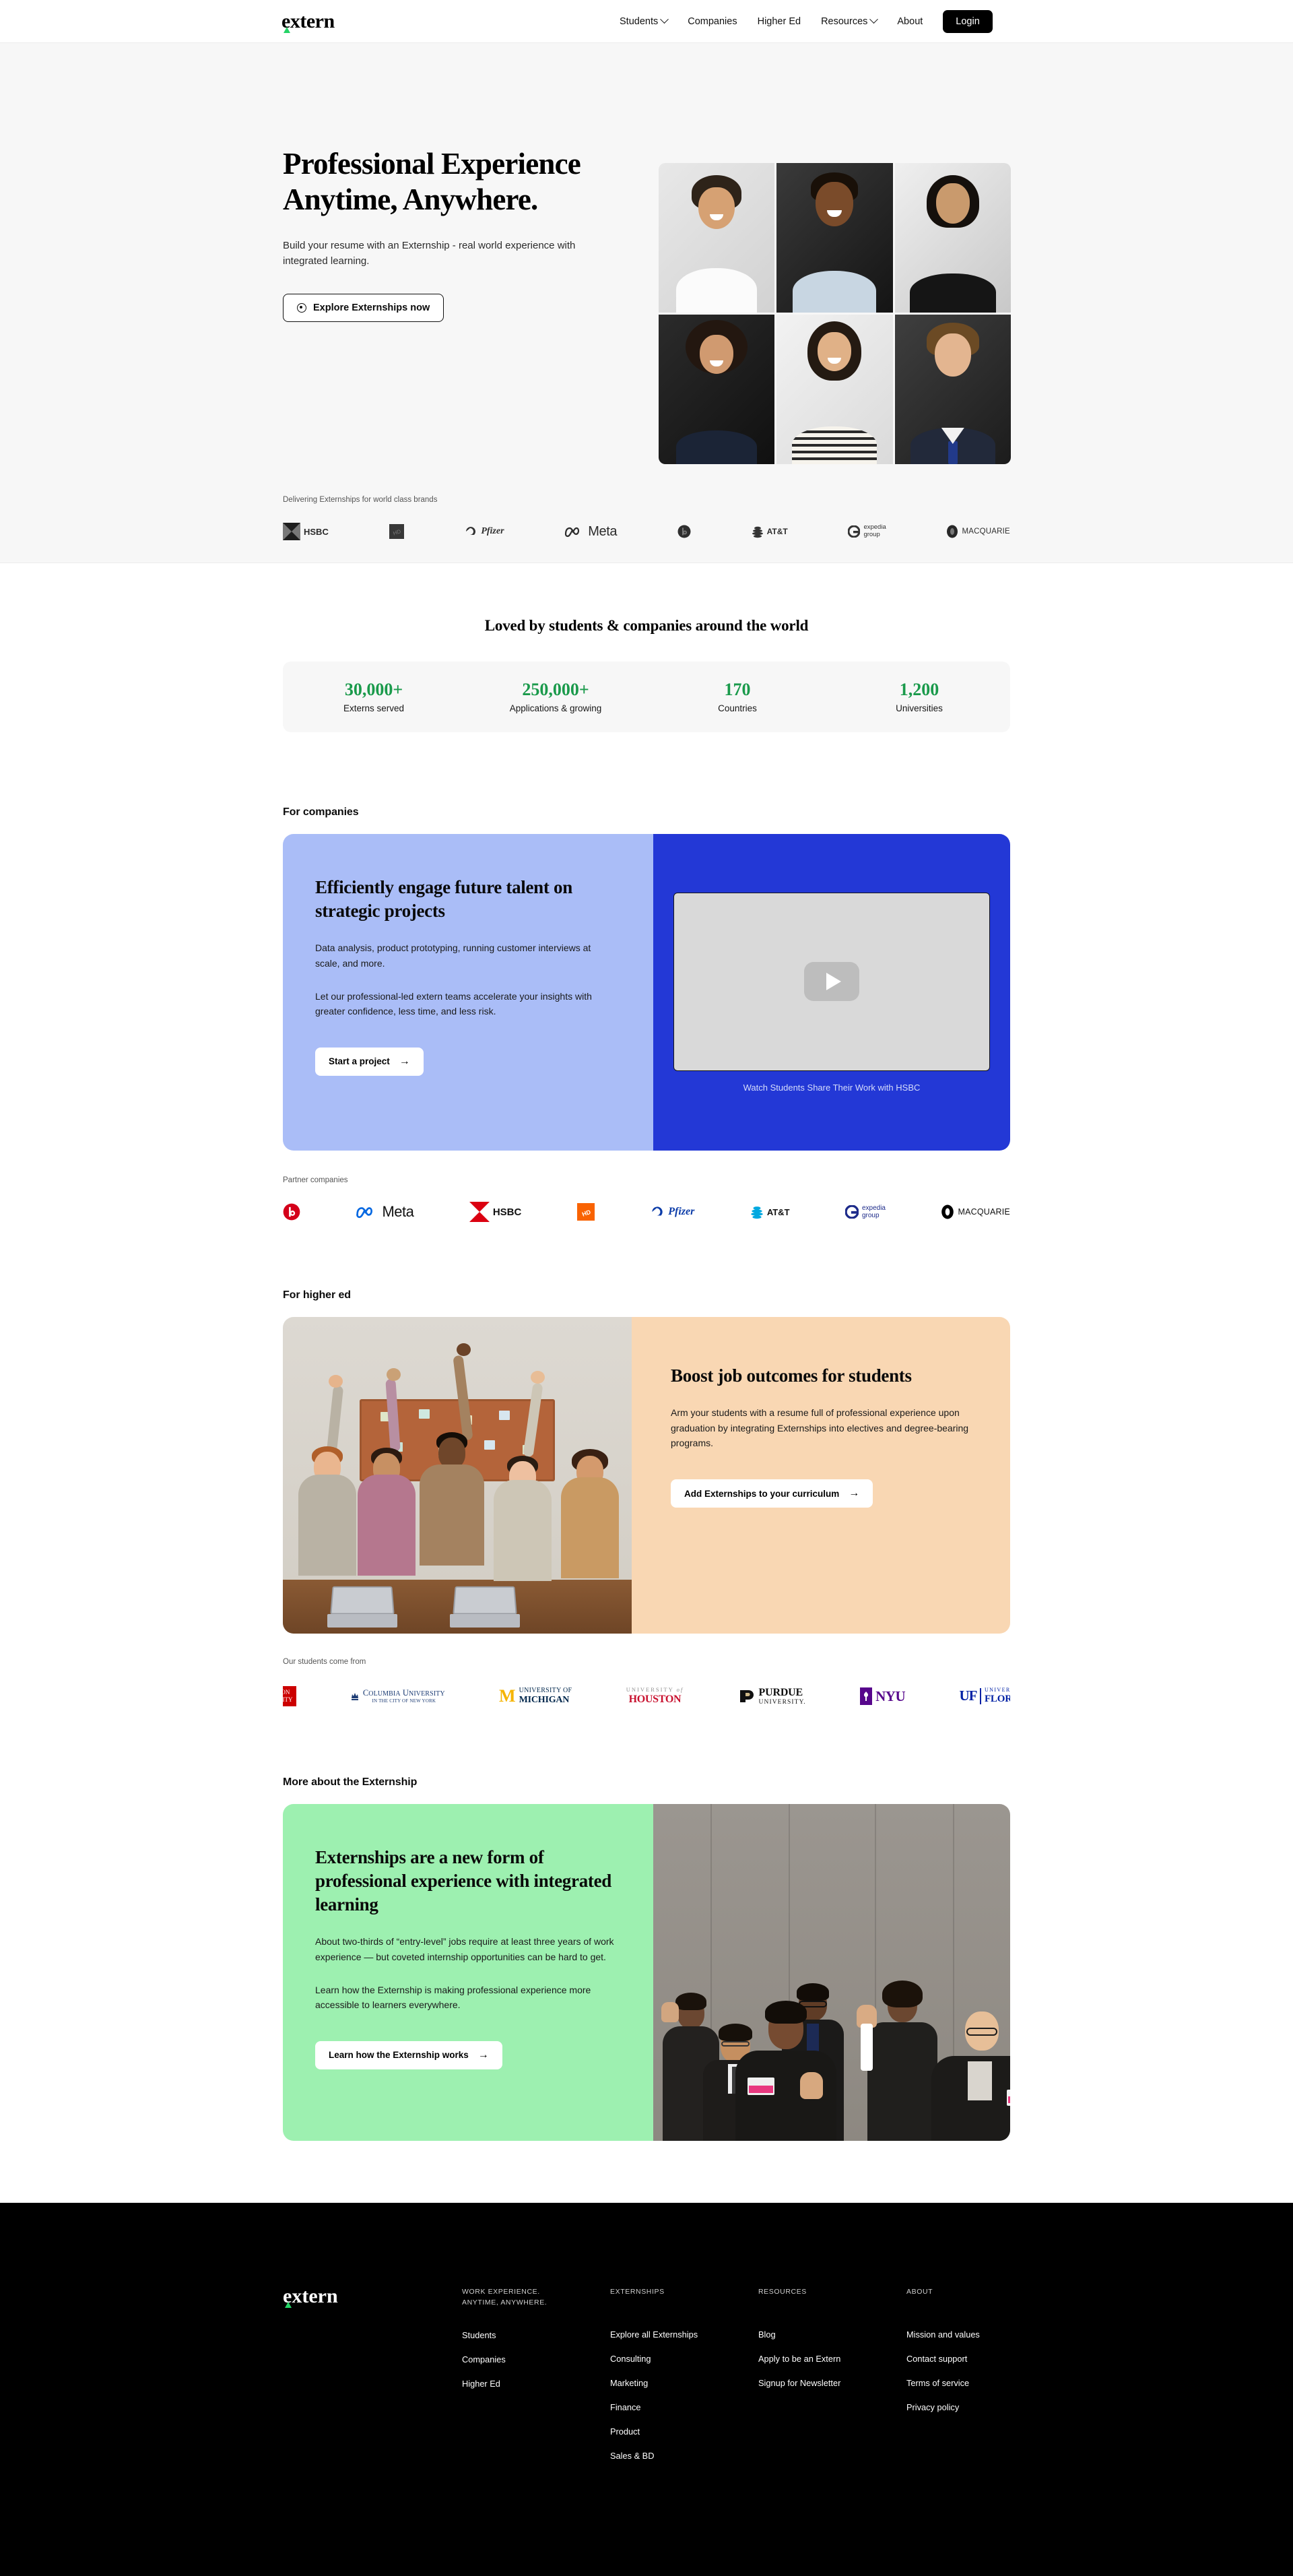 The image size is (1293, 2576). Describe the element at coordinates (655, 1695) in the screenshot. I see `university-of-houston-logo: UNIVERSITY of HOUSTON` at that location.